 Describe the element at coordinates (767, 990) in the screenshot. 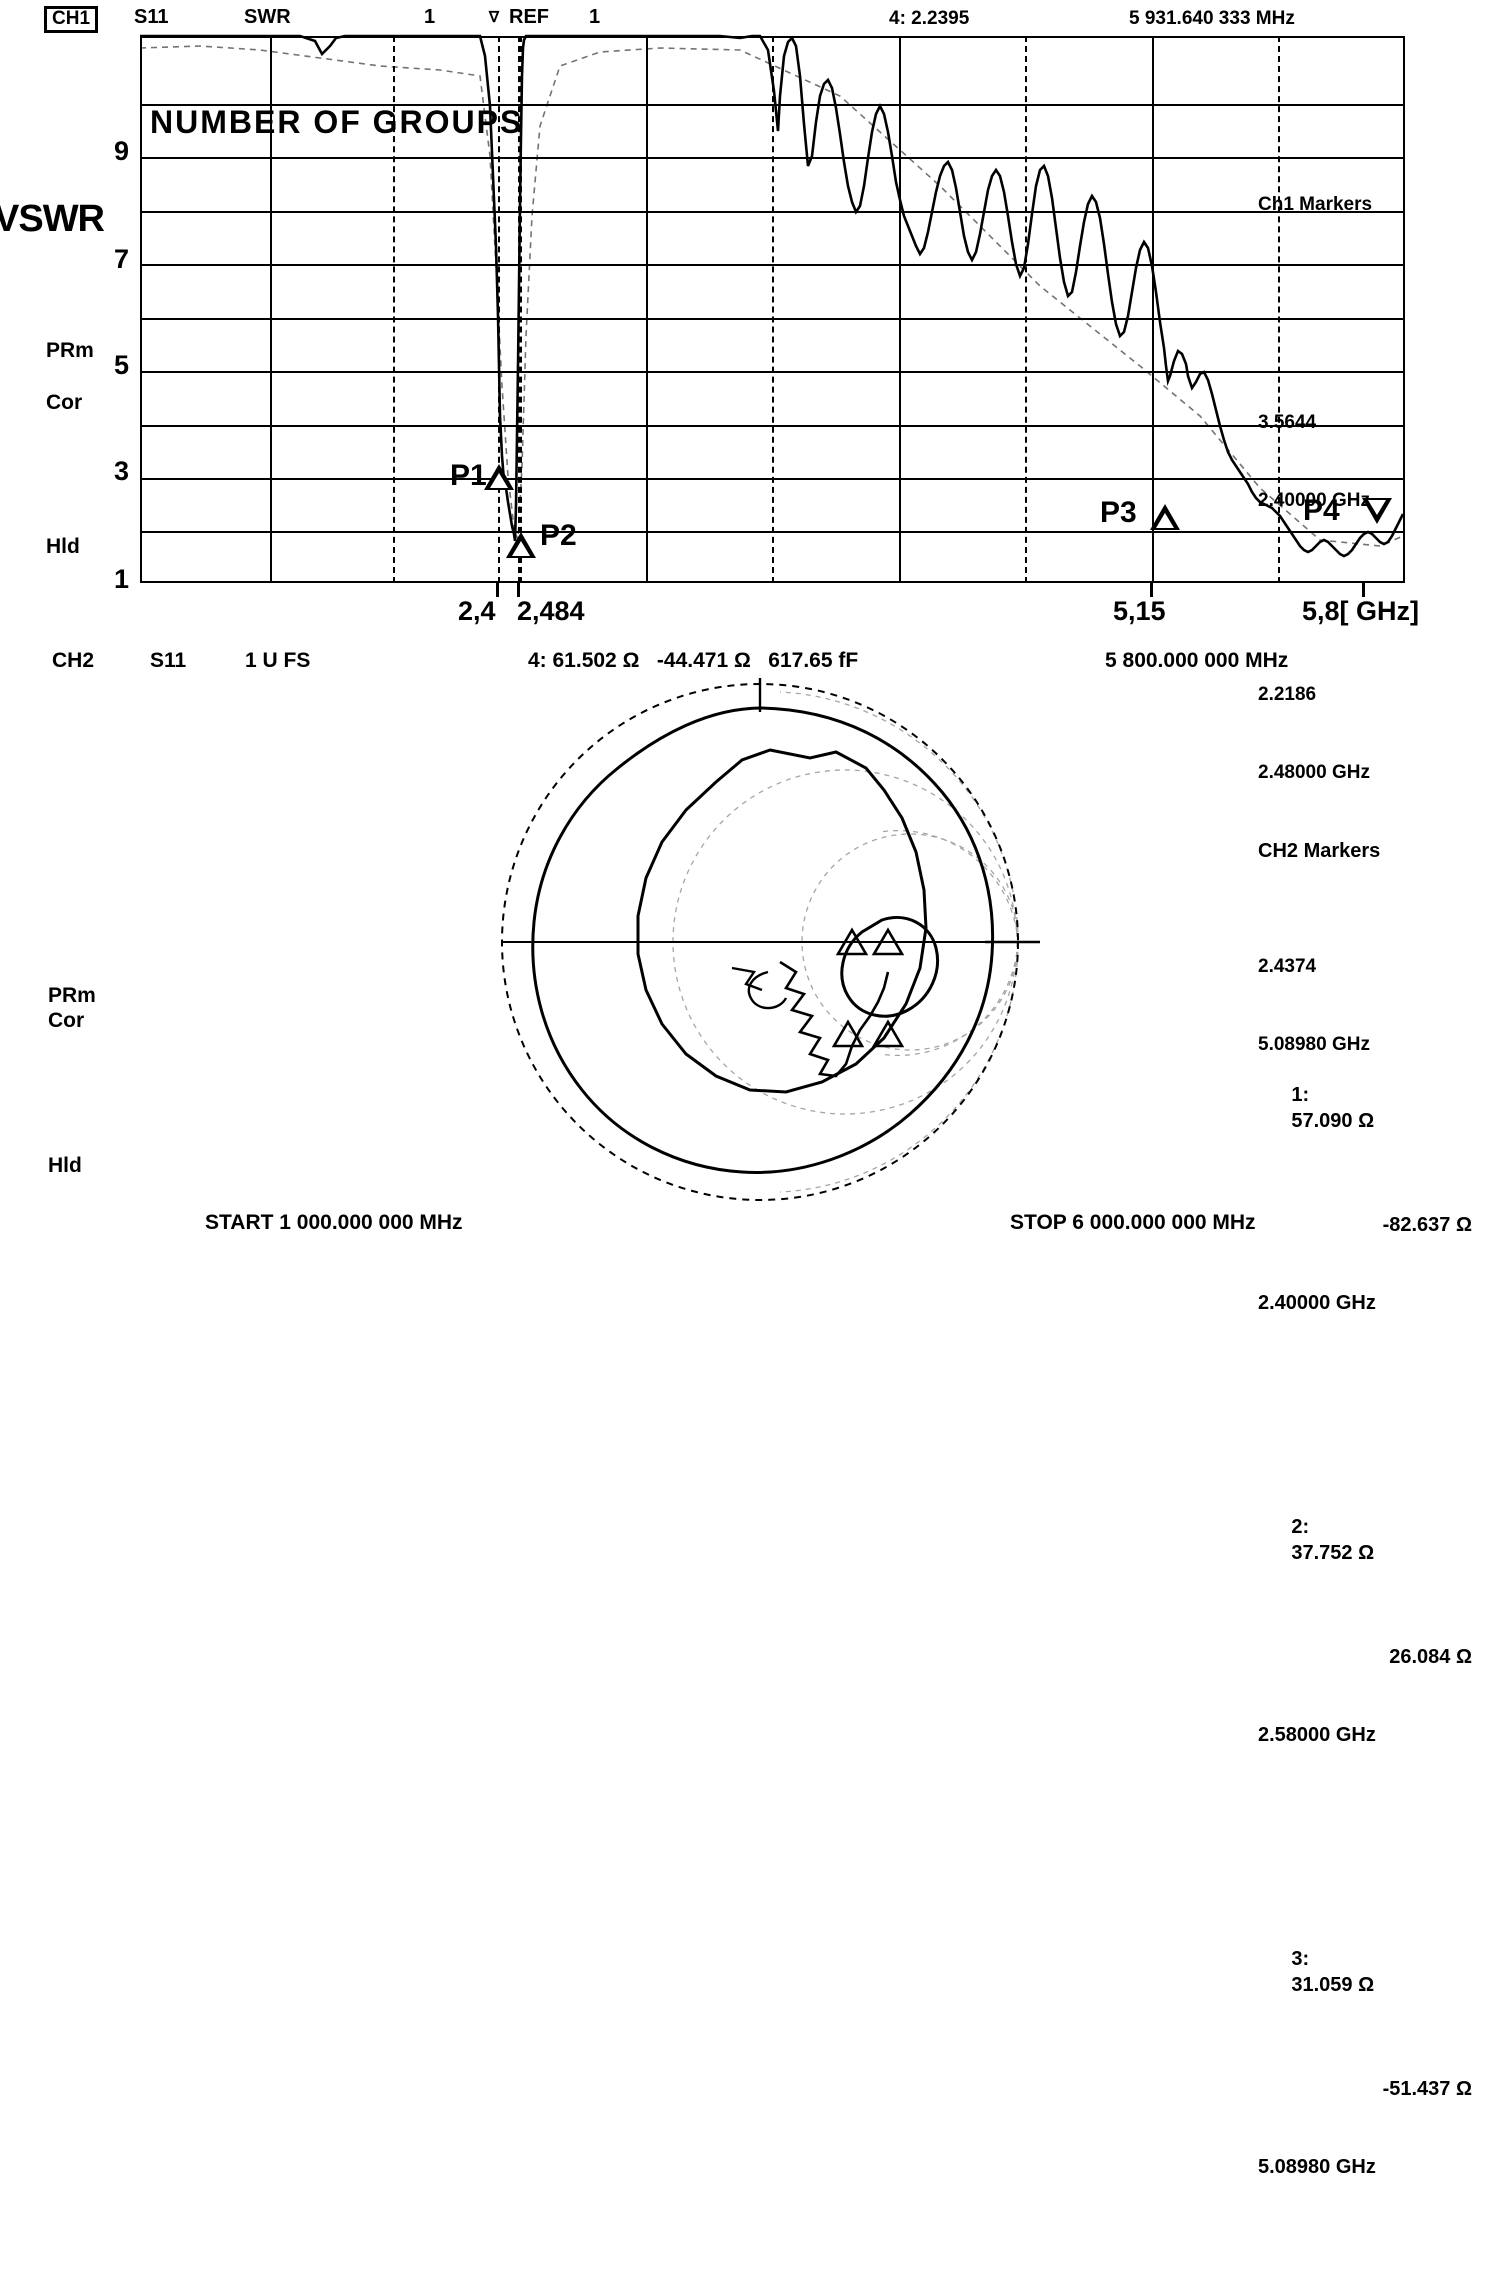

I see `smith-trace-tail` at that location.